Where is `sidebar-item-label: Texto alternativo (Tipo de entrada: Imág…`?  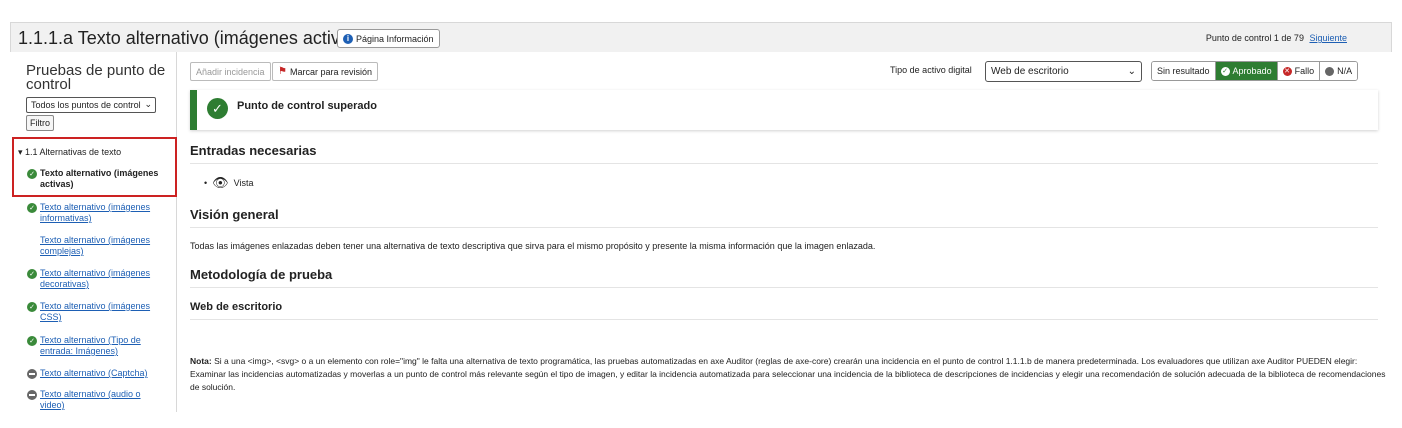 sidebar-item-label: Texto alternativo (Tipo de entrada: Imág… is located at coordinates (90, 345).